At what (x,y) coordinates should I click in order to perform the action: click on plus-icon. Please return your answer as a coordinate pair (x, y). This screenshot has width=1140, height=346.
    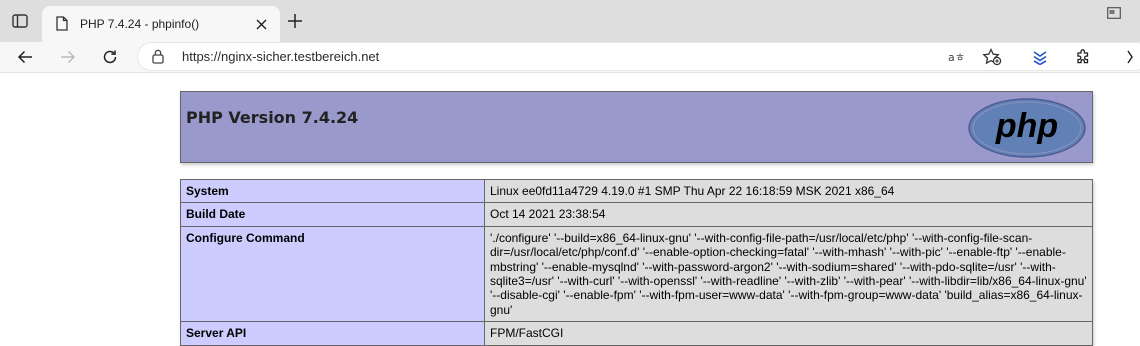
    Looking at the image, I should click on (295, 21).